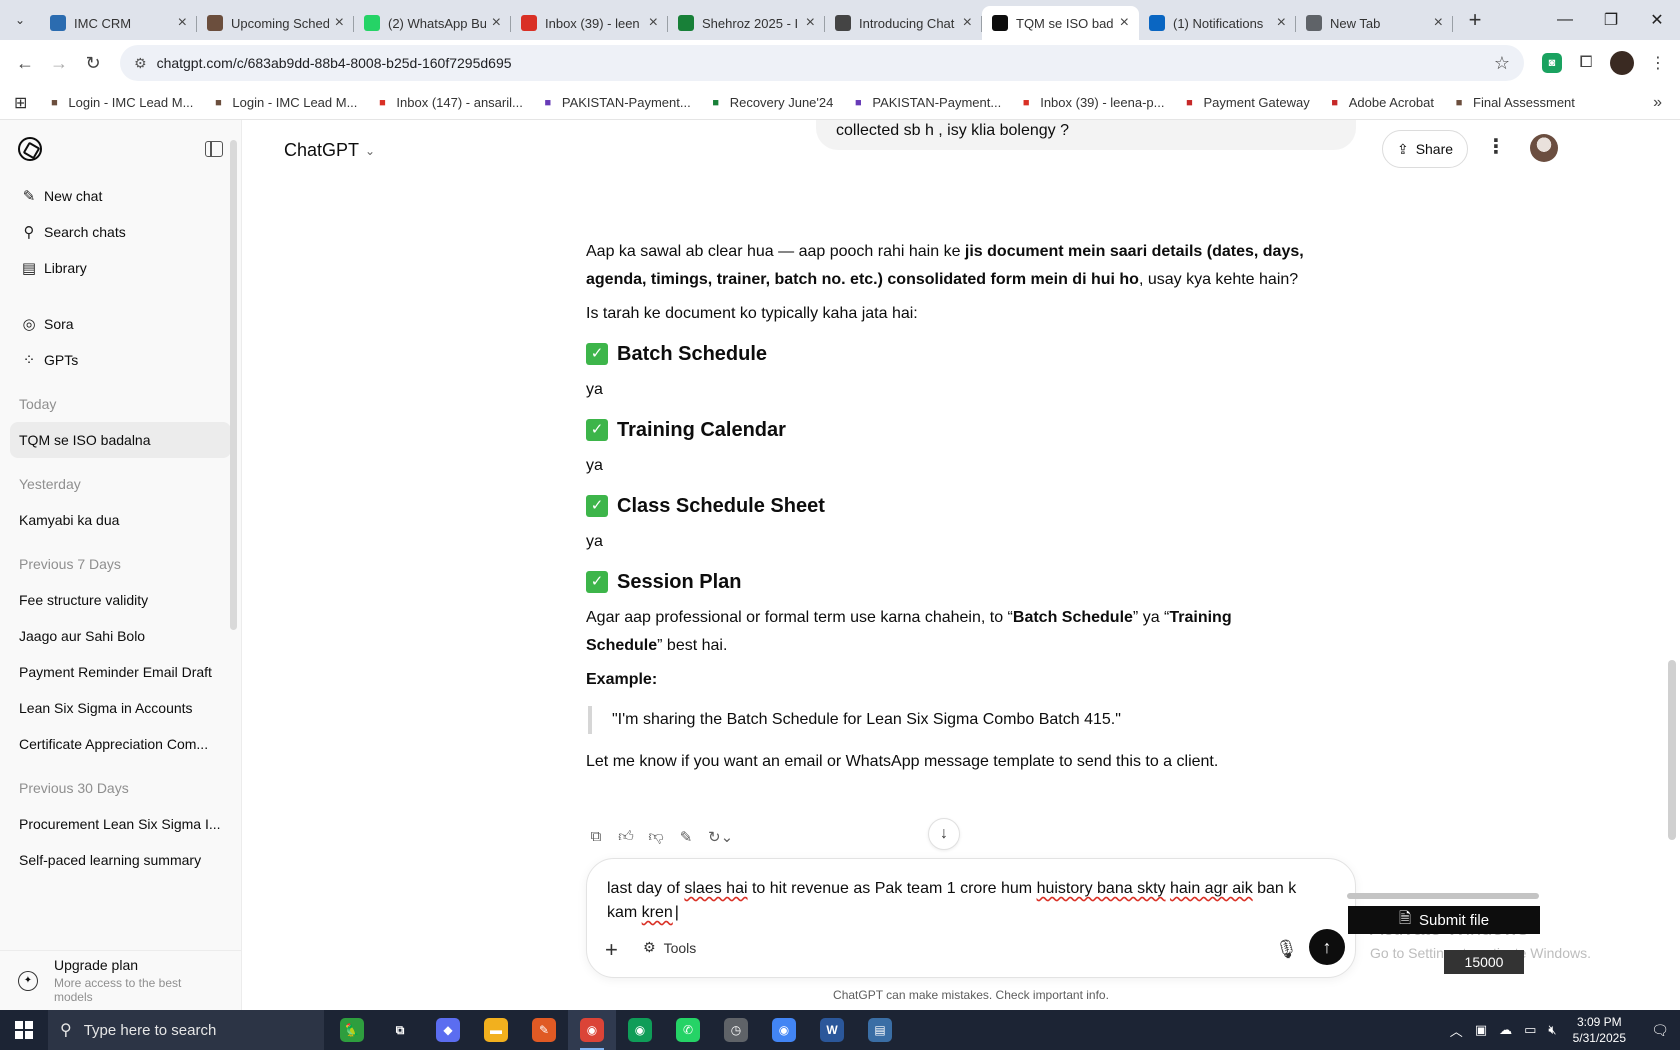  I want to click on model-picker: ChatGPT ⌄, so click(329, 150).